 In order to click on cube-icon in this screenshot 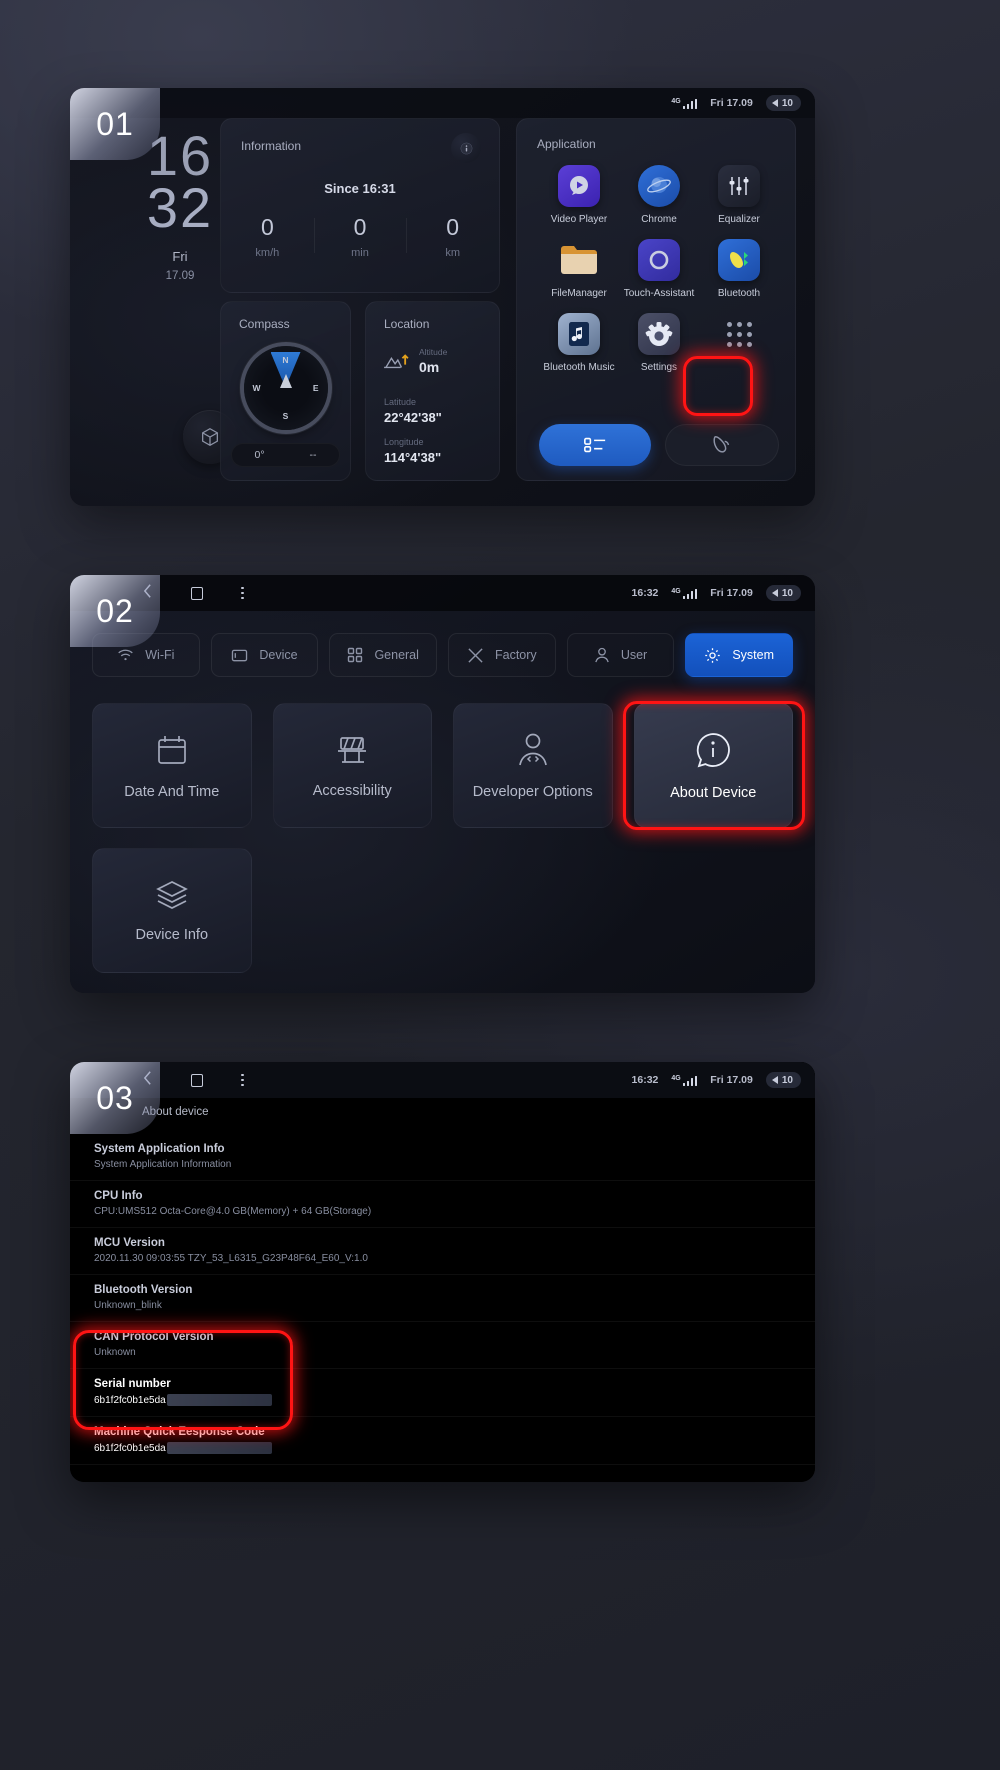, I will do `click(210, 437)`.